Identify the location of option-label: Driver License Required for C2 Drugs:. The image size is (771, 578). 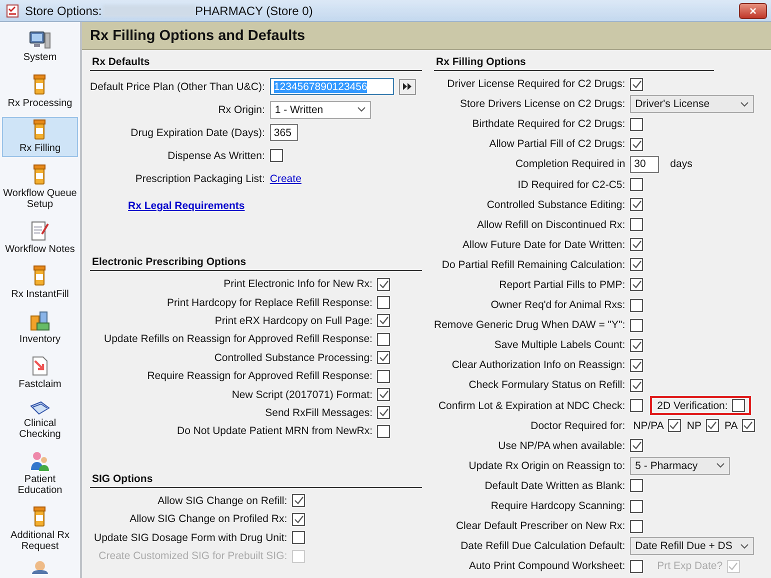
(536, 84).